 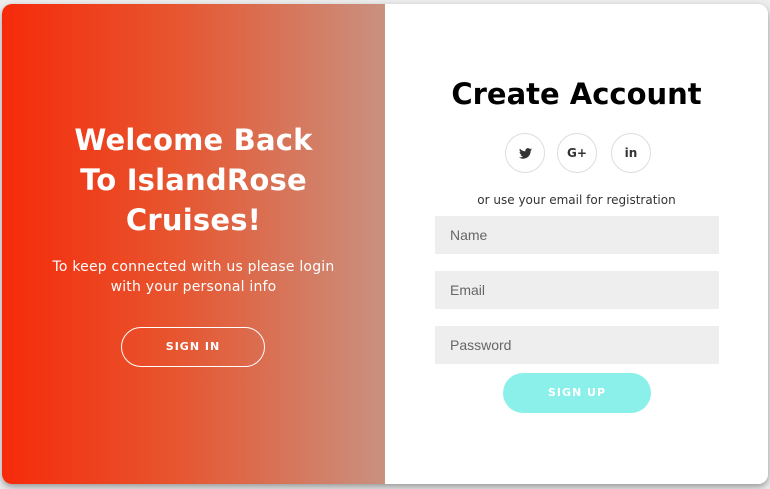 I want to click on welcome-message-line-2: with your personal info, so click(x=193, y=287).